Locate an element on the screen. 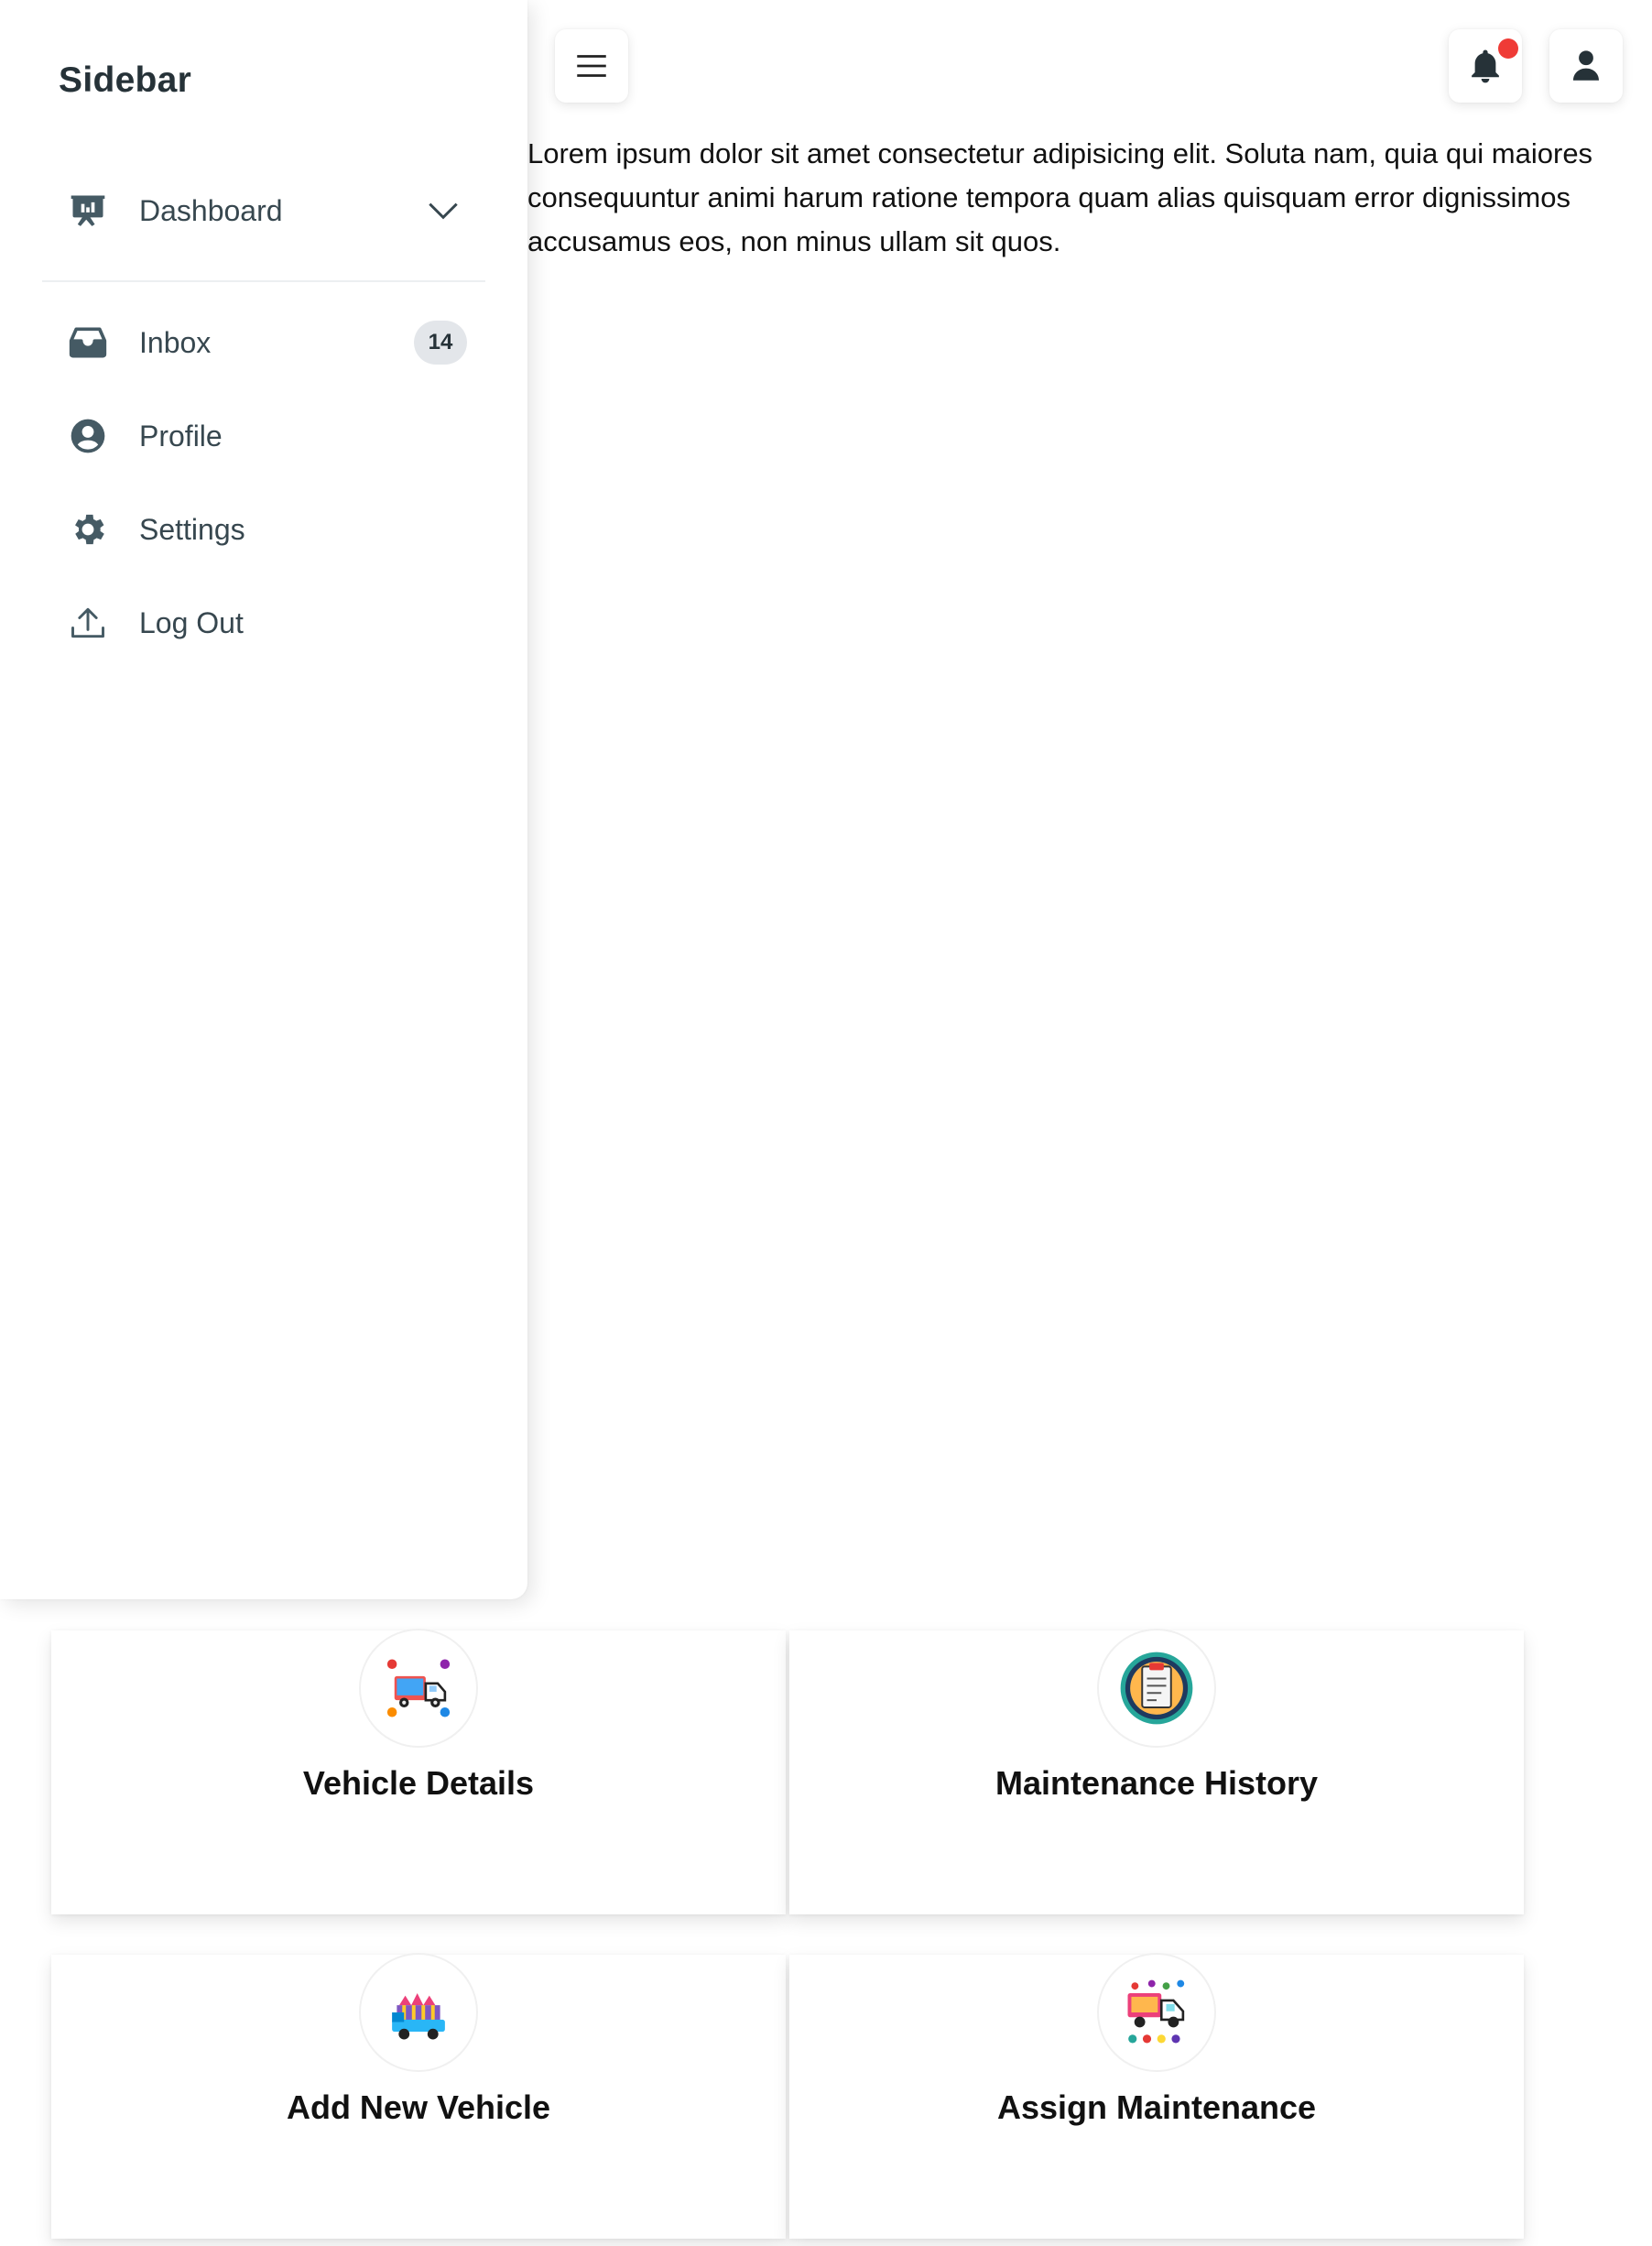  card-title: Maintenance History is located at coordinates (1156, 1783).